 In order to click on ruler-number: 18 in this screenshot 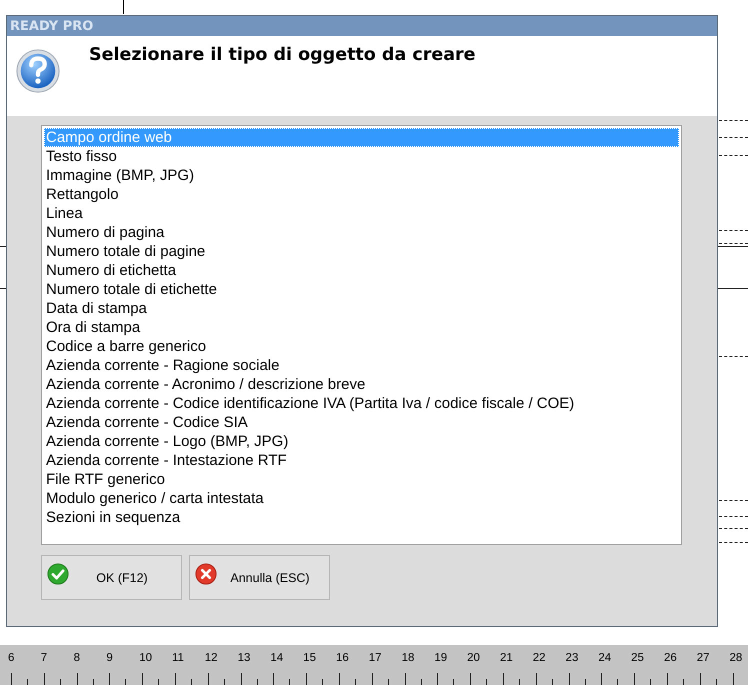, I will do `click(409, 658)`.